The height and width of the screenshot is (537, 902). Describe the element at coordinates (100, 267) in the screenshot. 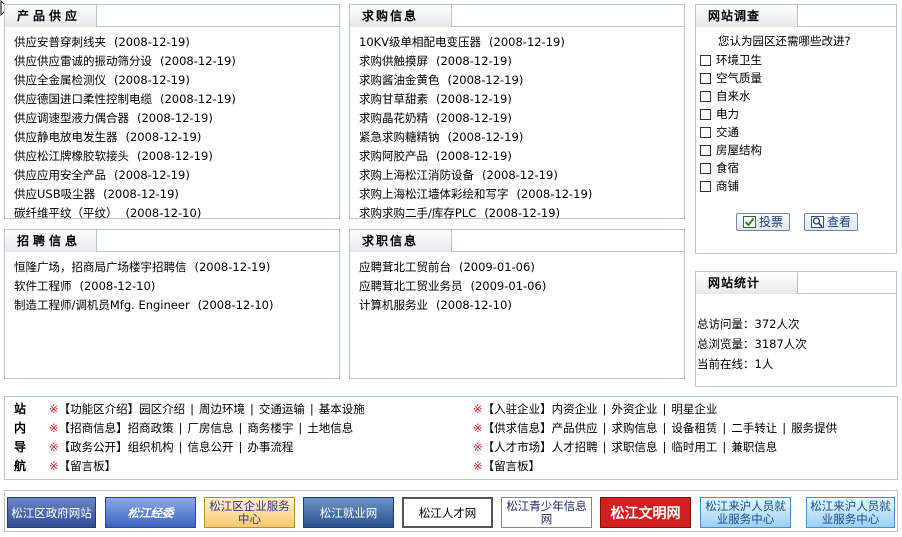

I see `item-link: 恒隆广场，招商局广场楼宇招聘信` at that location.